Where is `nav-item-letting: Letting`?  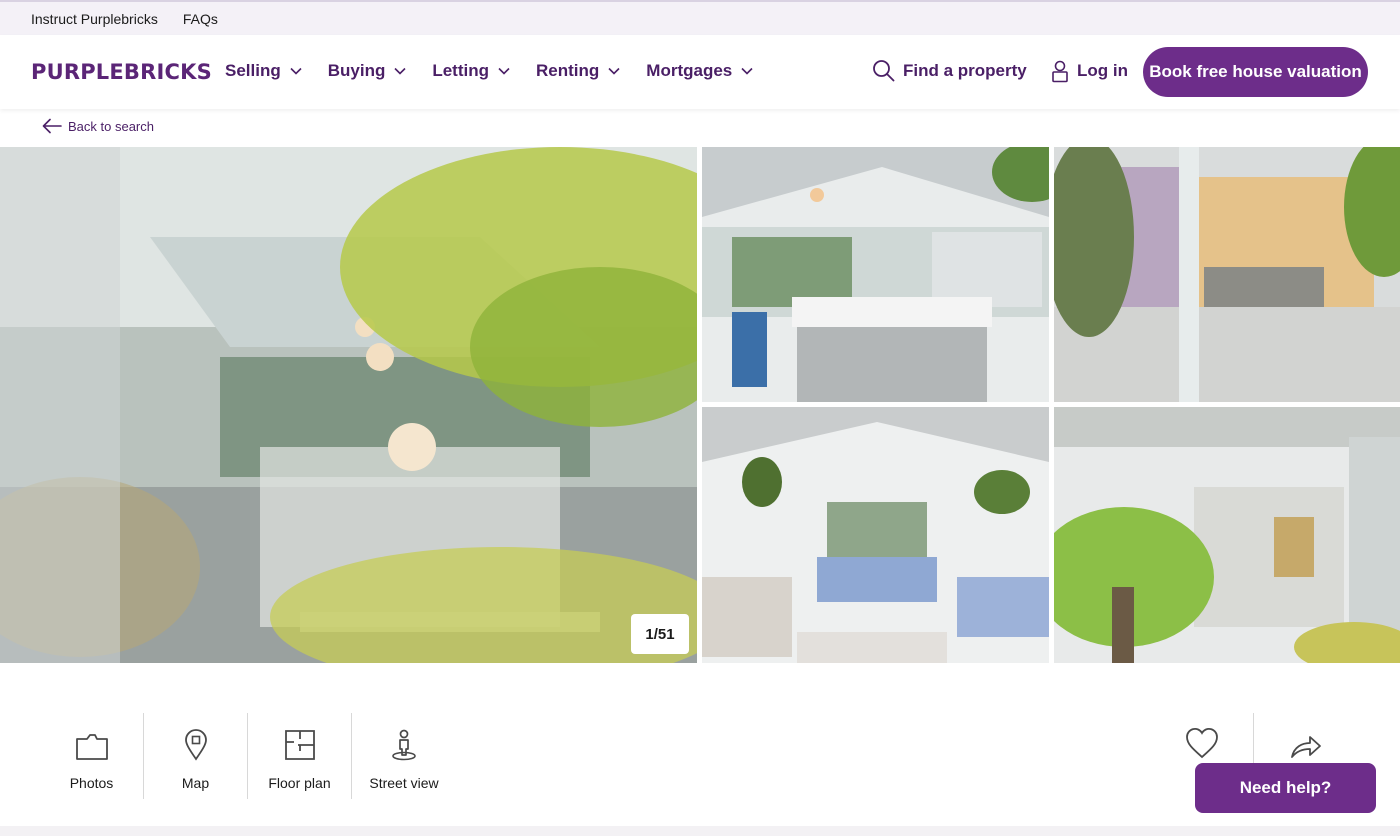 nav-item-letting: Letting is located at coordinates (471, 71).